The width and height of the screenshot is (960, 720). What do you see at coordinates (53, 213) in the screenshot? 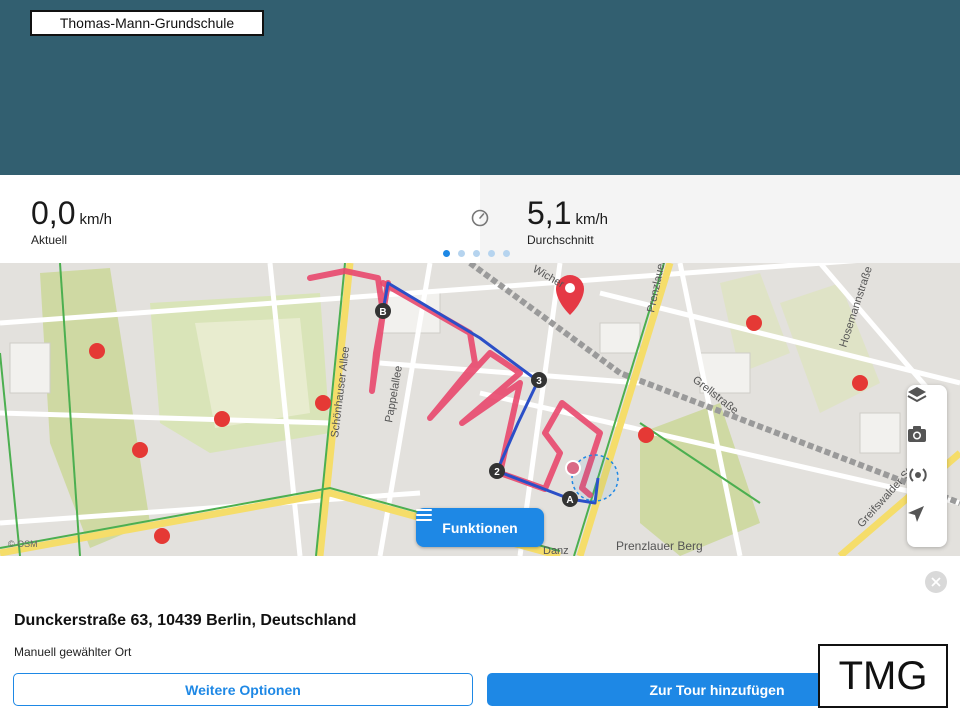
I see `current-speed-value: 0,0` at bounding box center [53, 213].